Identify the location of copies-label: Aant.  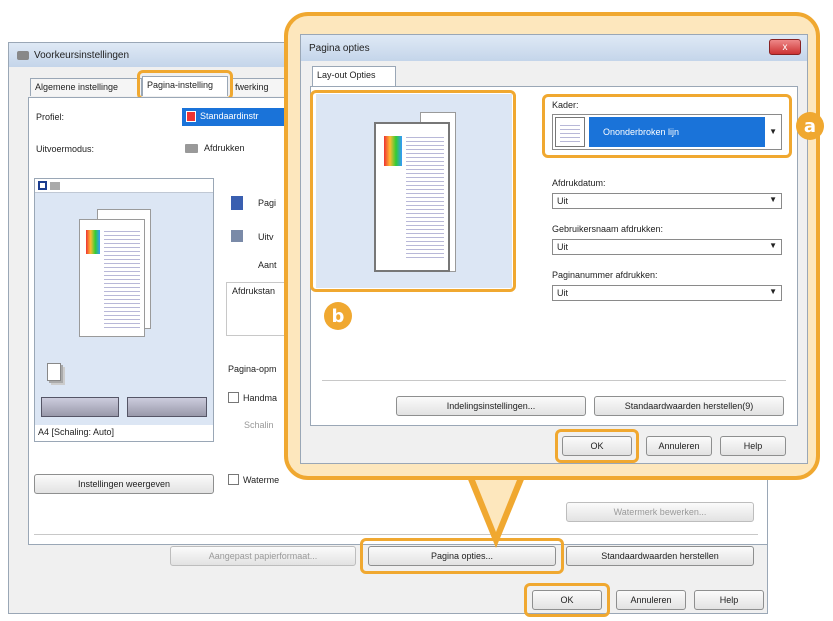
(267, 265).